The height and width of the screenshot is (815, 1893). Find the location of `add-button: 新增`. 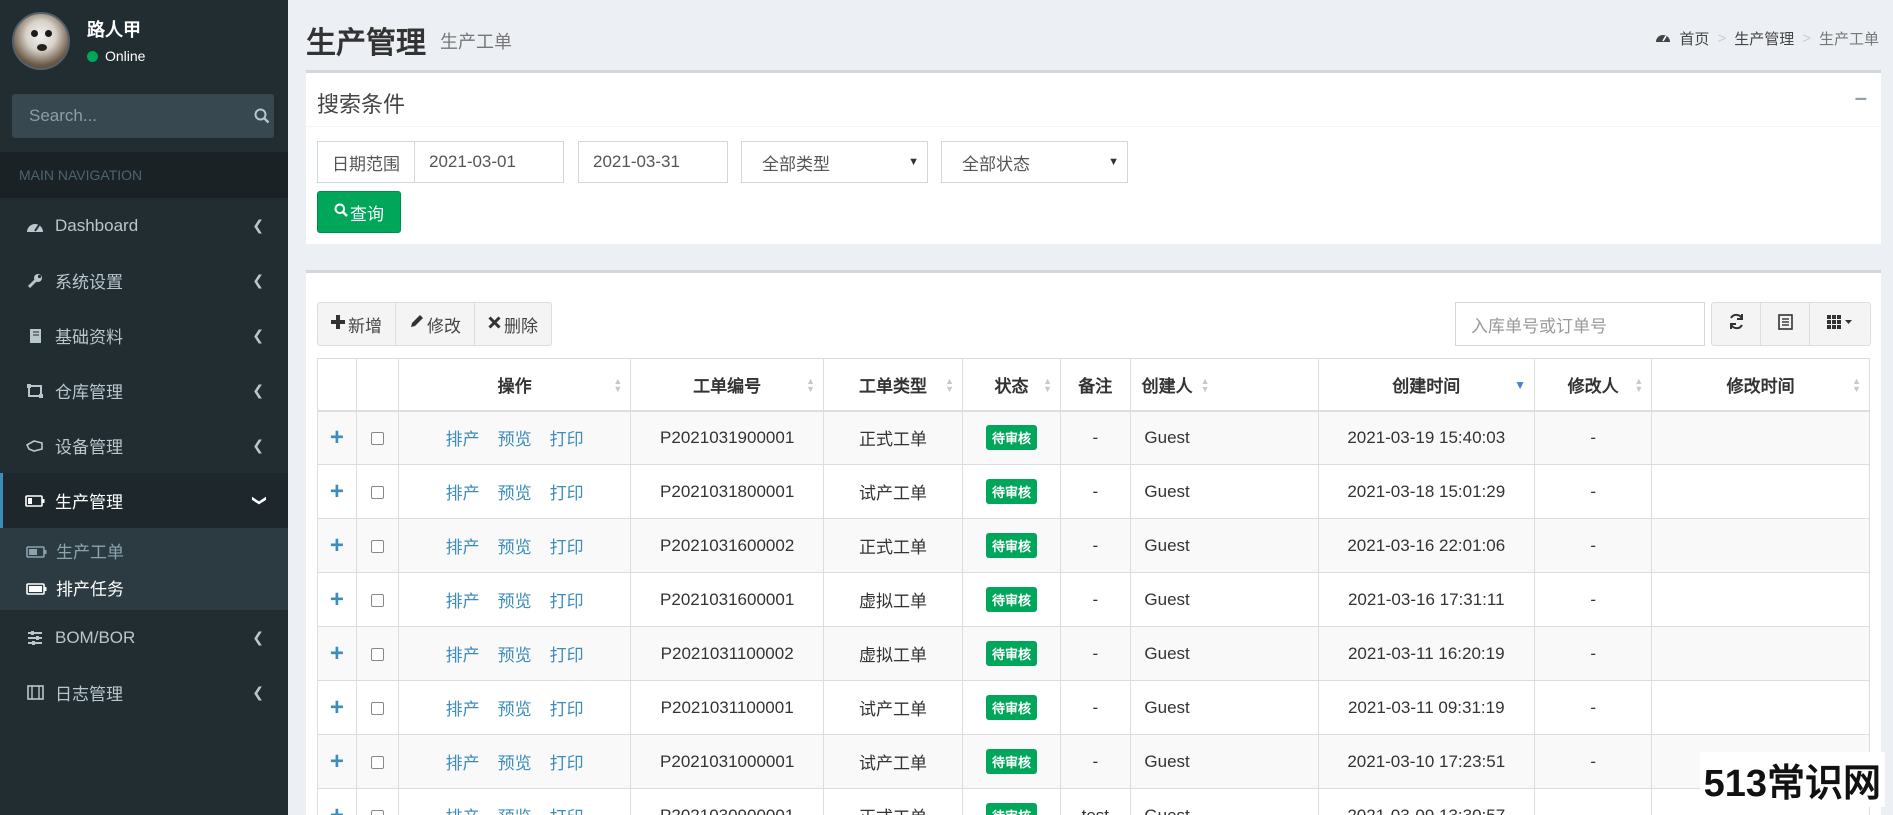

add-button: 新增 is located at coordinates (356, 324).